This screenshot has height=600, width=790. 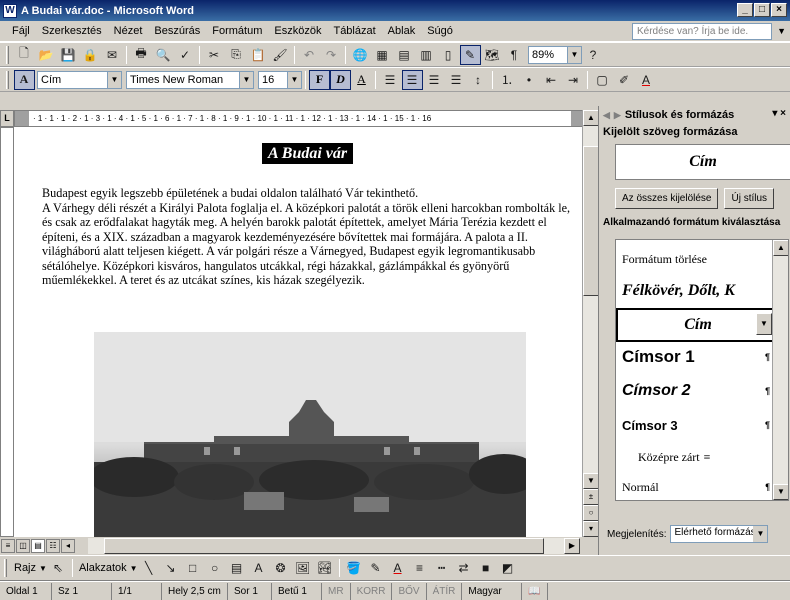 What do you see at coordinates (485, 568) in the screenshot?
I see `shadow-icon: ■` at bounding box center [485, 568].